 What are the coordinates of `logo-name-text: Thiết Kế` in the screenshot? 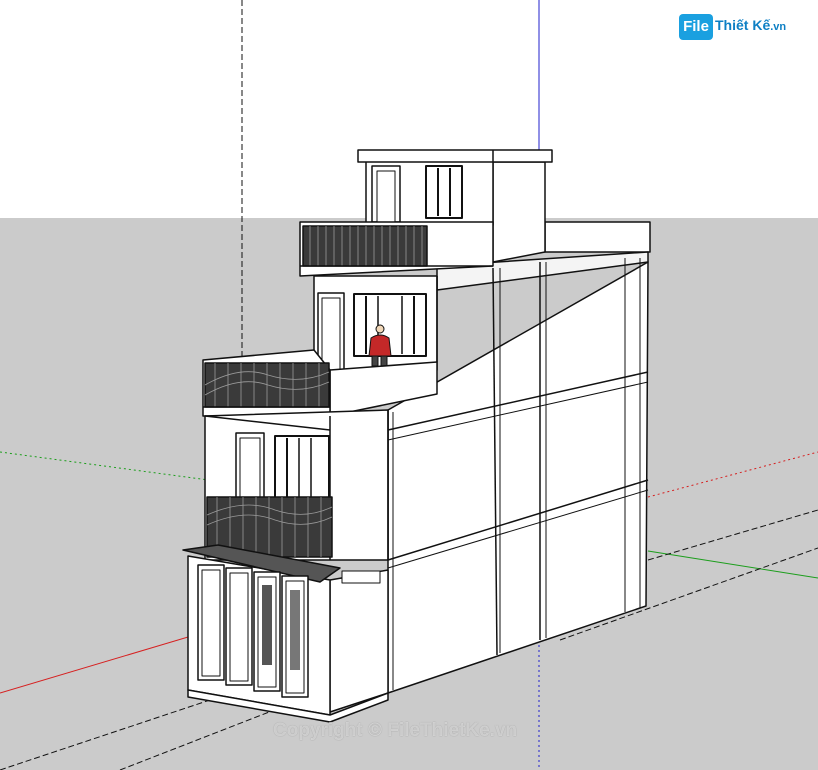 It's located at (743, 25).